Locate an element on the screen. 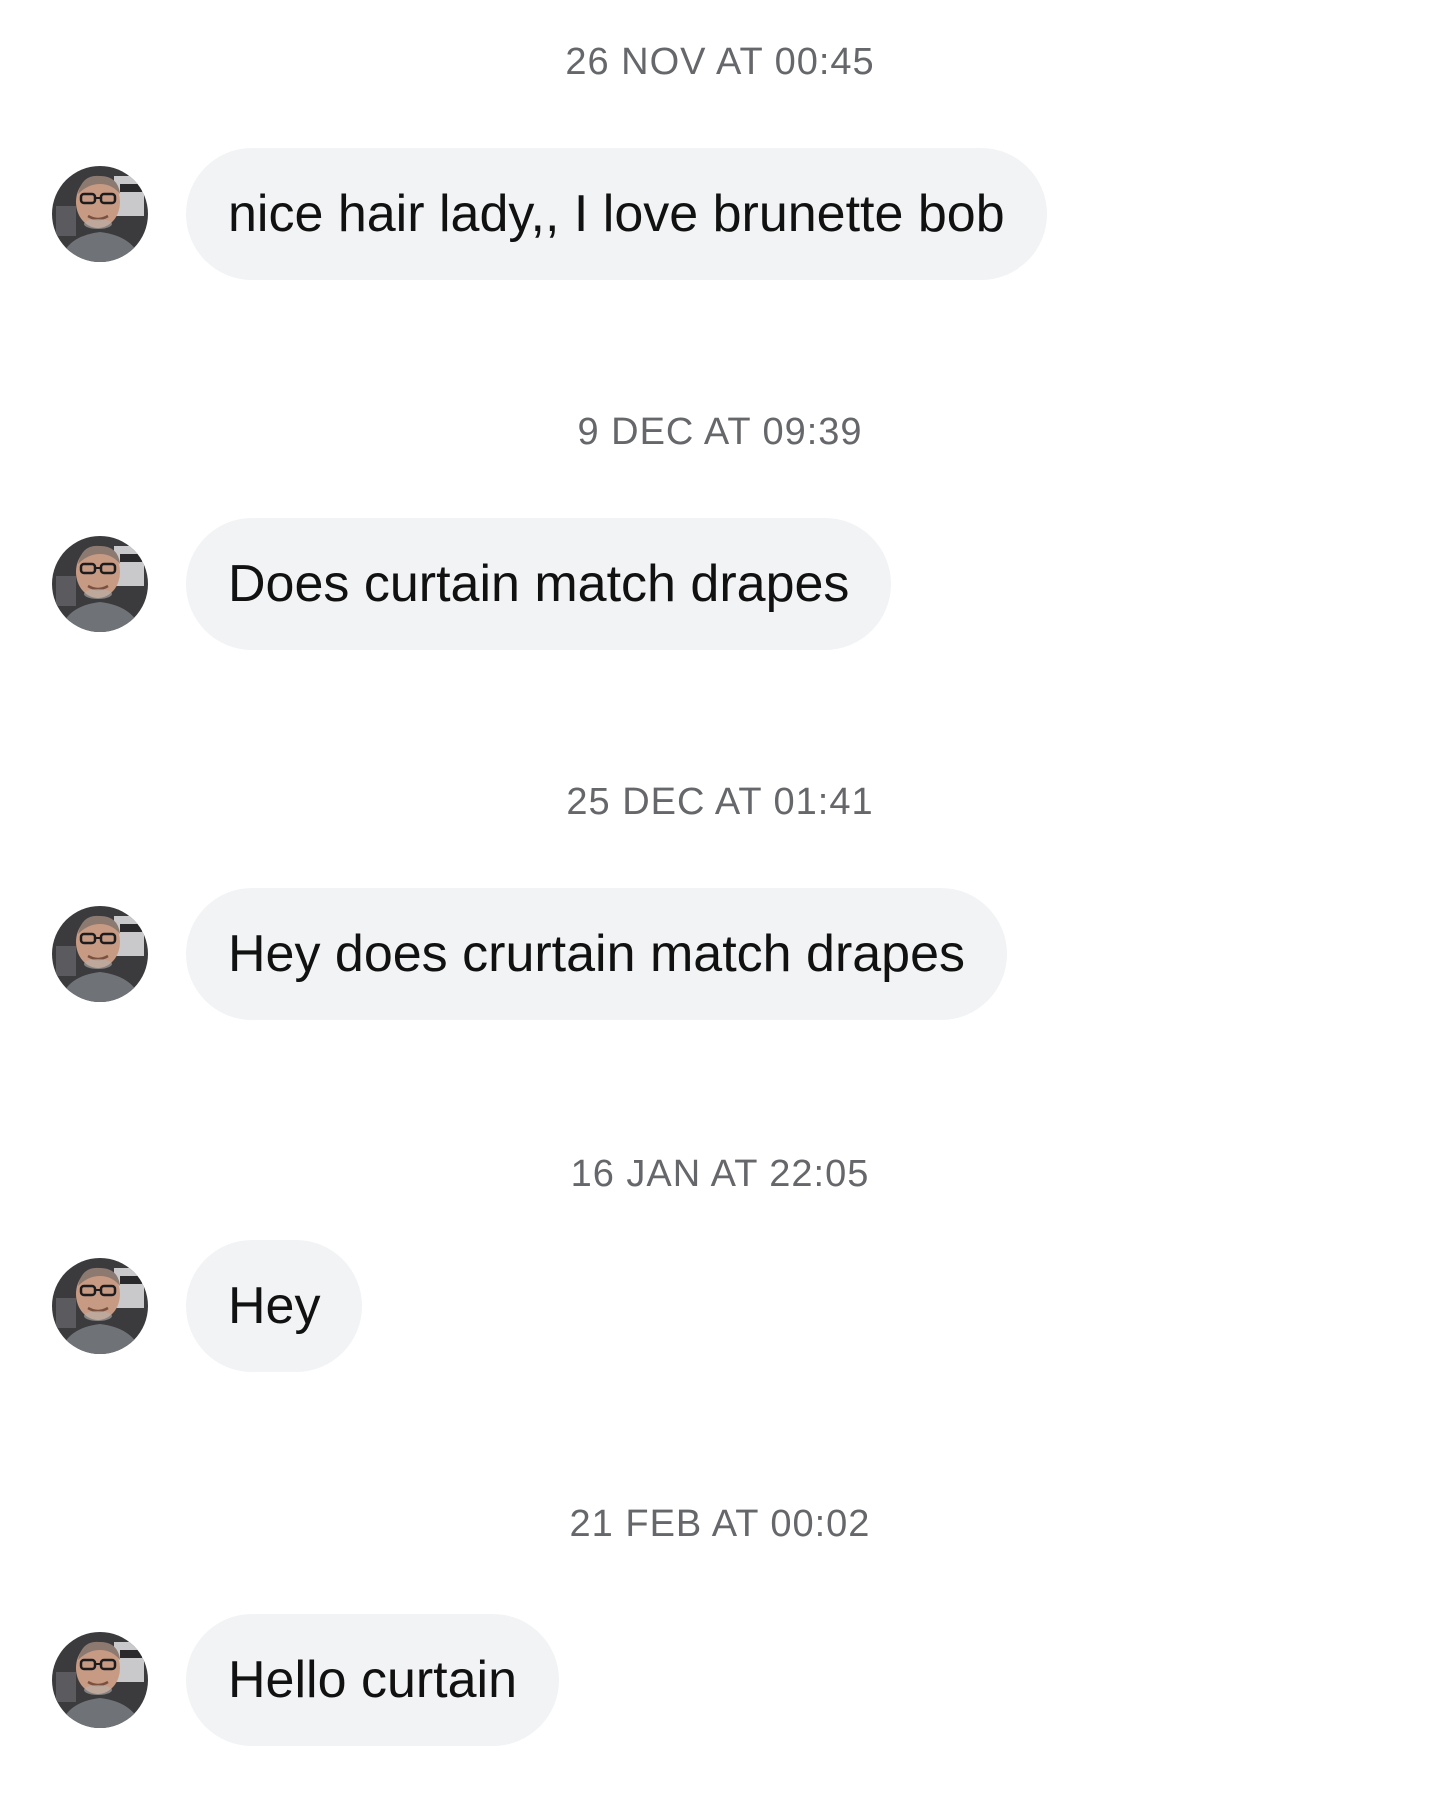  timestamp: 25 DEC AT 01:41 is located at coordinates (720, 802).